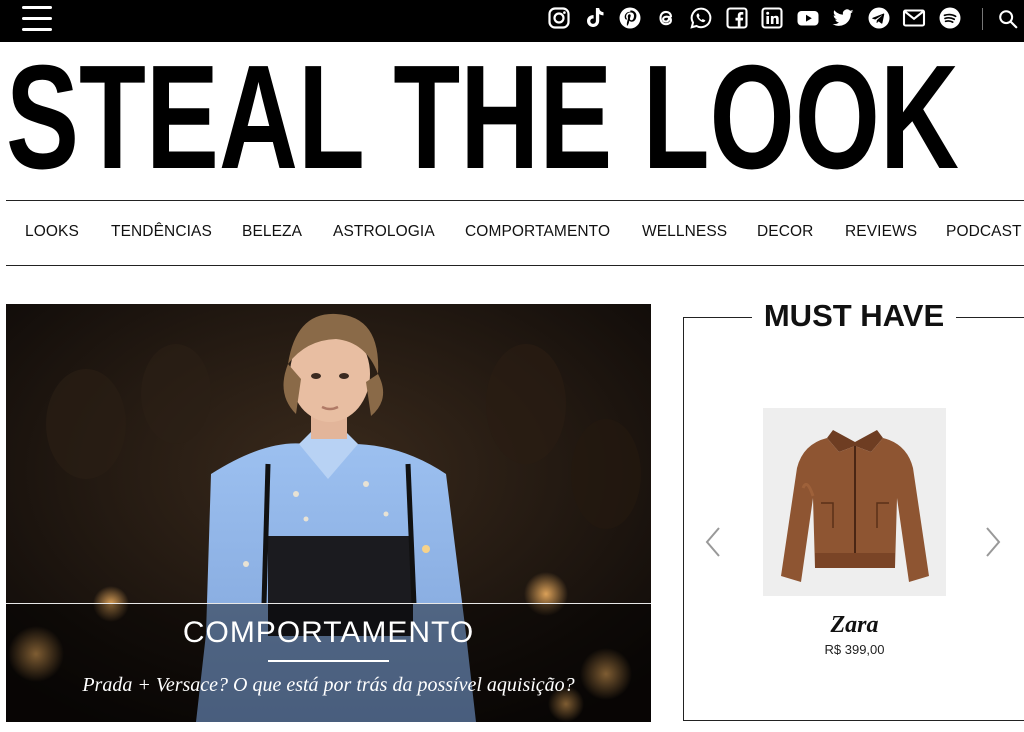 The height and width of the screenshot is (732, 1024). Describe the element at coordinates (713, 542) in the screenshot. I see `chevron-left-icon` at that location.